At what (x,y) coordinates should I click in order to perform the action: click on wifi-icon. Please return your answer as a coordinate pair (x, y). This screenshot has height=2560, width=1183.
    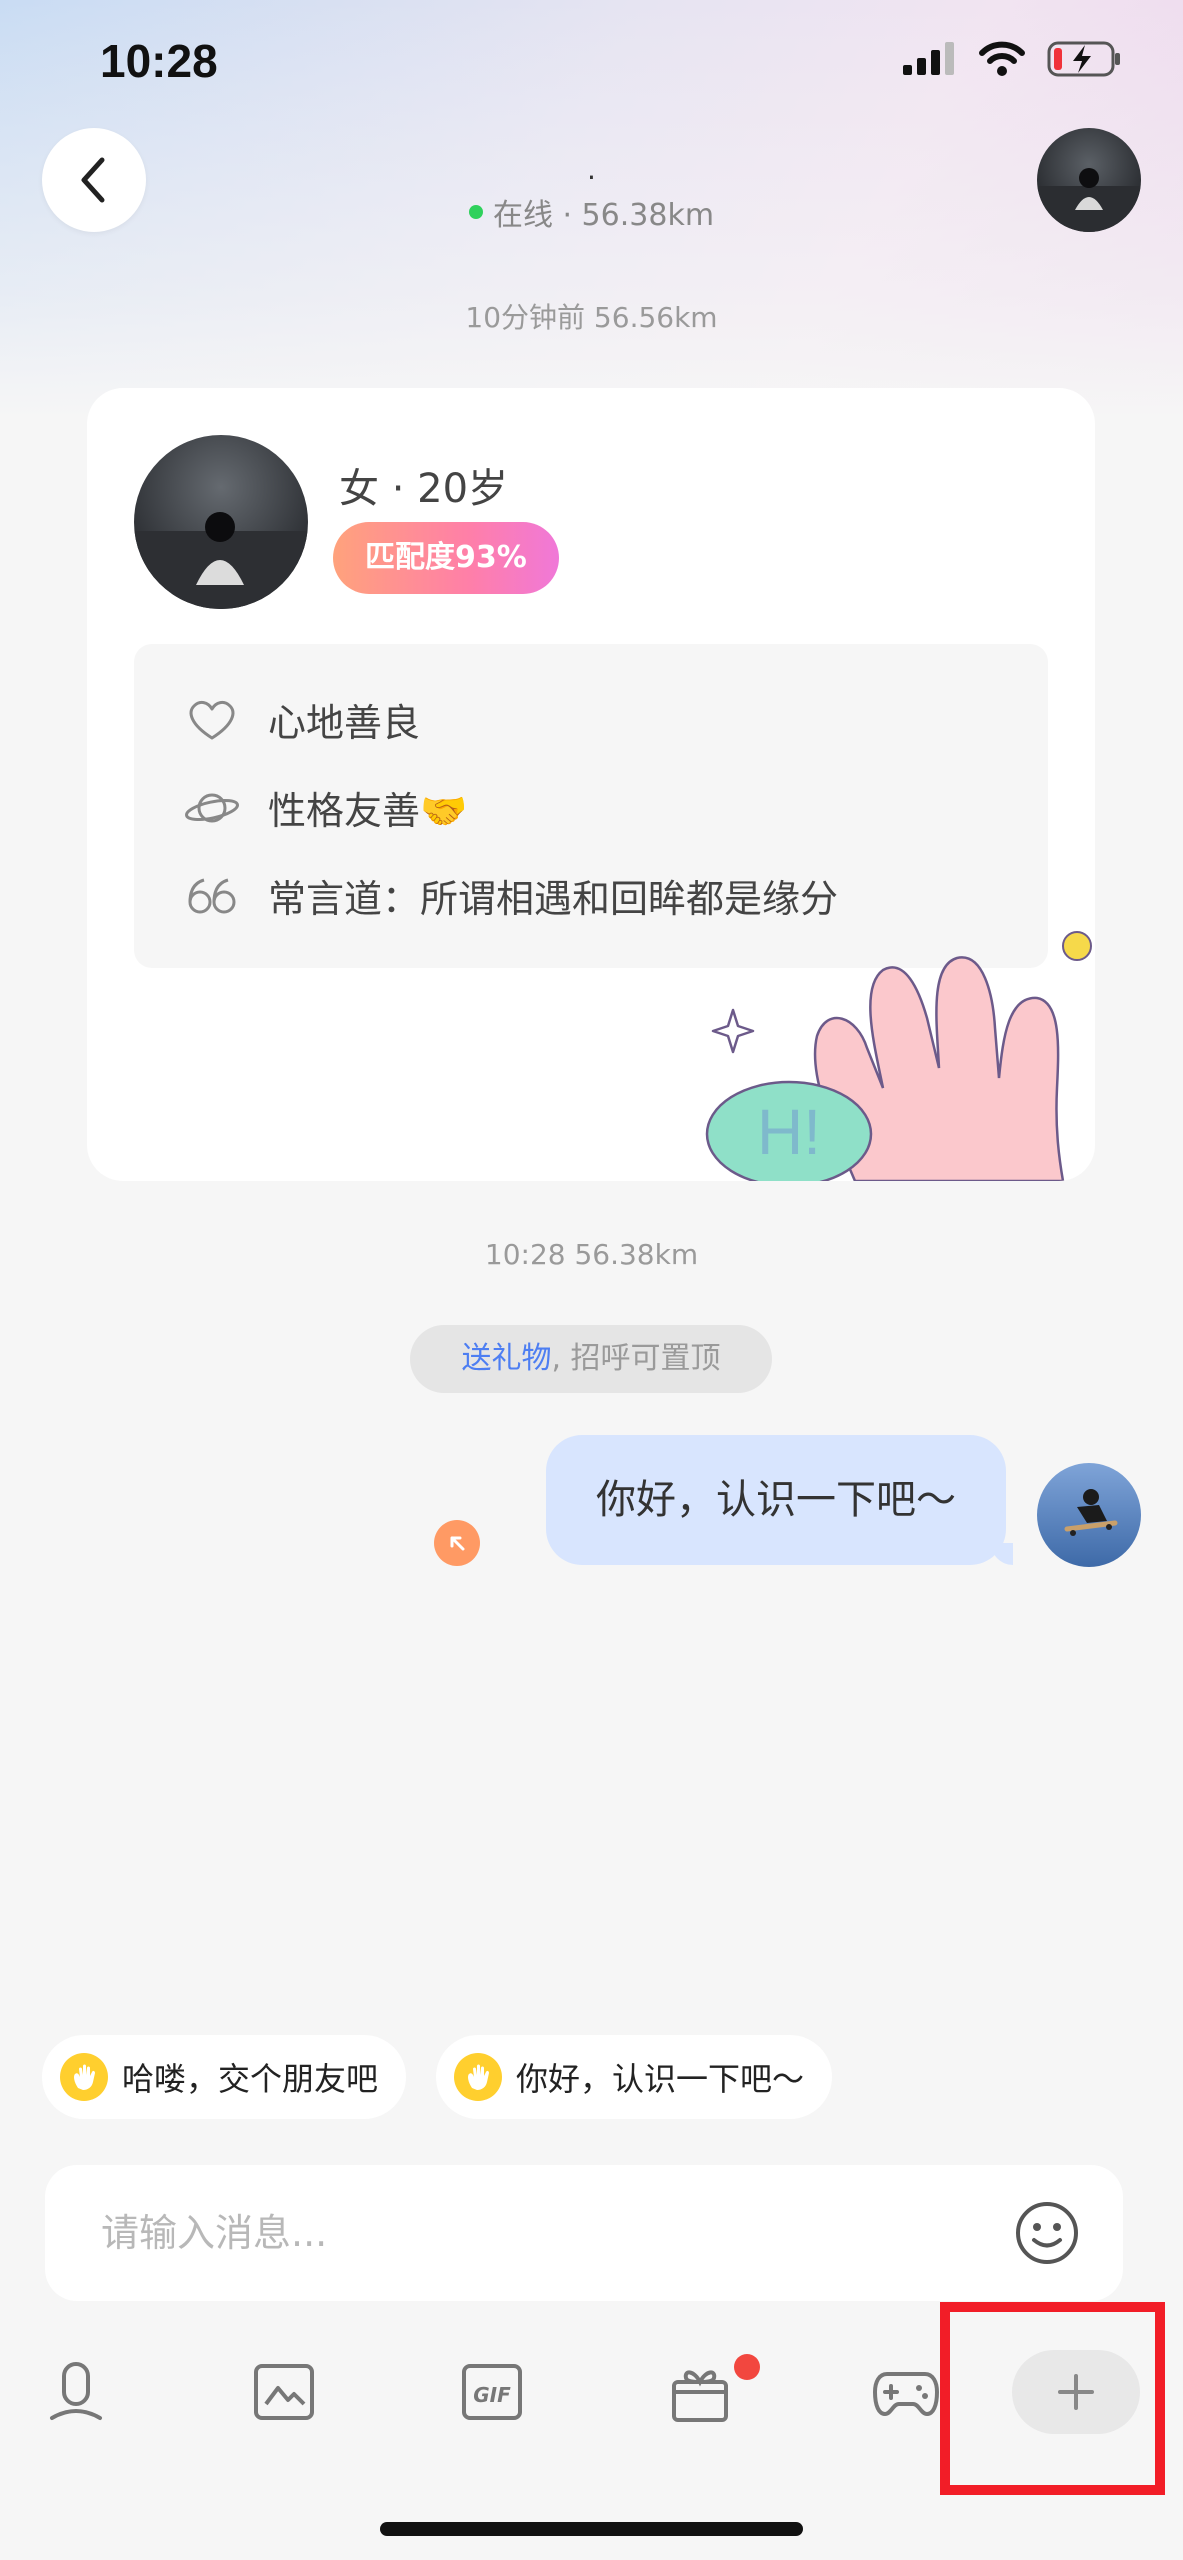
    Looking at the image, I should click on (1002, 58).